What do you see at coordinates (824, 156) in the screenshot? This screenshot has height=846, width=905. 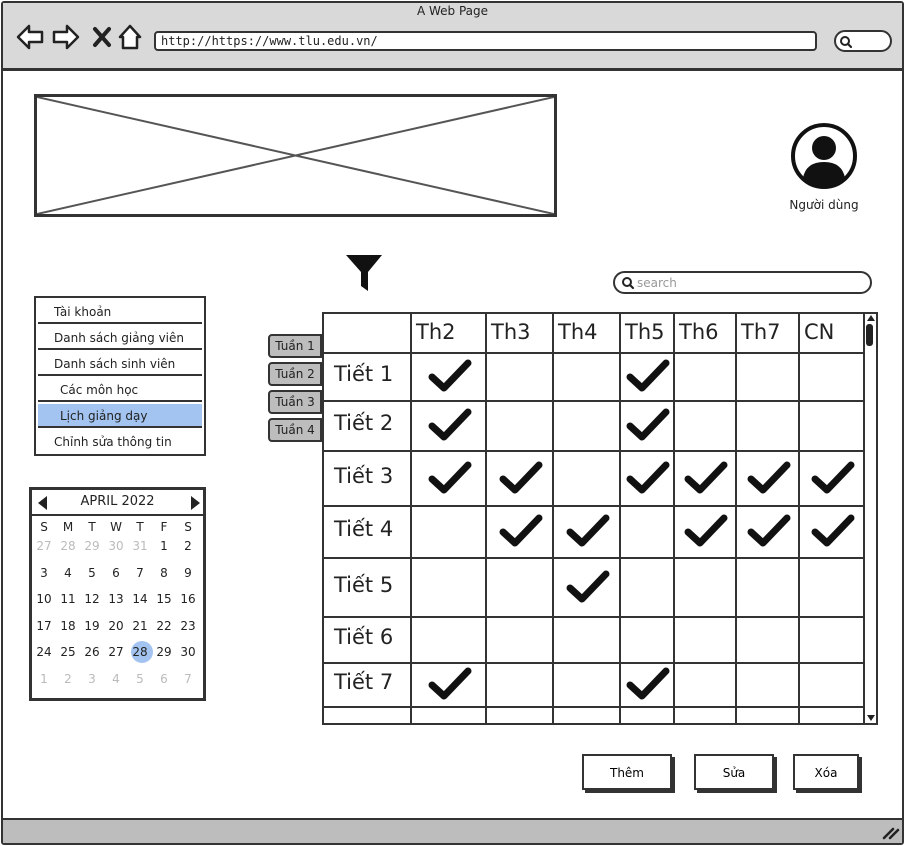 I see `user-avatar-icon` at bounding box center [824, 156].